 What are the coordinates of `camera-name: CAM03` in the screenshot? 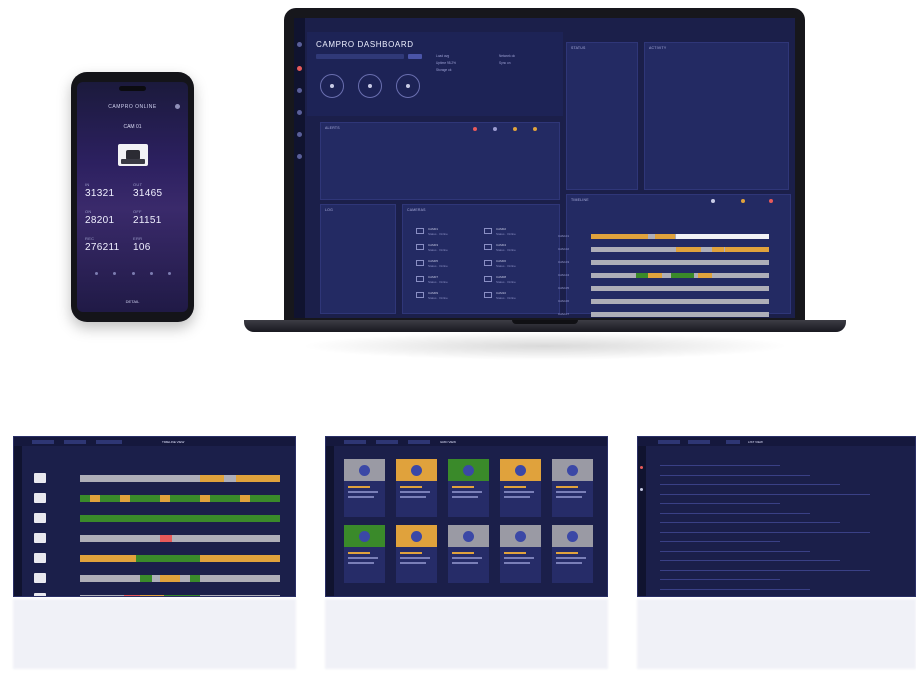 It's located at (433, 245).